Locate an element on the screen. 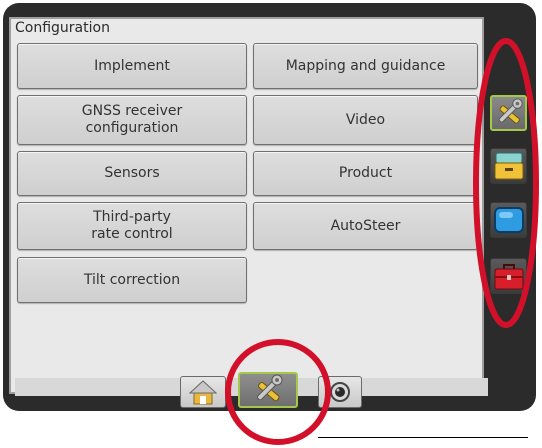 This screenshot has height=448, width=542. mapping-and-guidance-button: Mapping and guidance is located at coordinates (365, 66).